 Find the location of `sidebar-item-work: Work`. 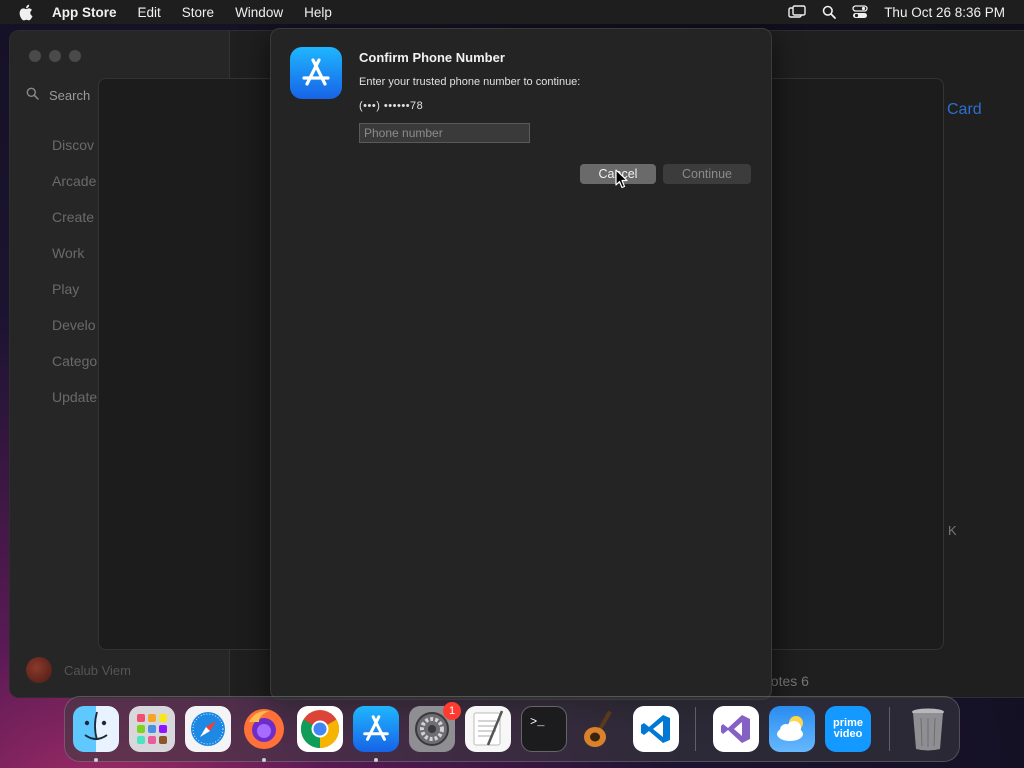

sidebar-item-work: Work is located at coordinates (74, 261).